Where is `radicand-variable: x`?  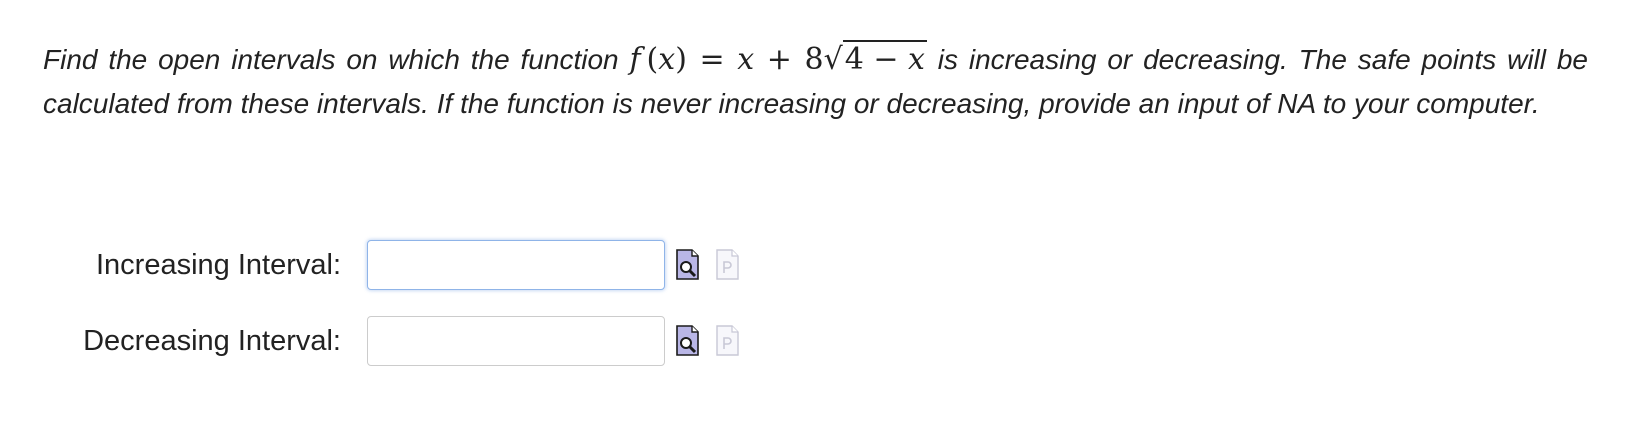 radicand-variable: x is located at coordinates (916, 59).